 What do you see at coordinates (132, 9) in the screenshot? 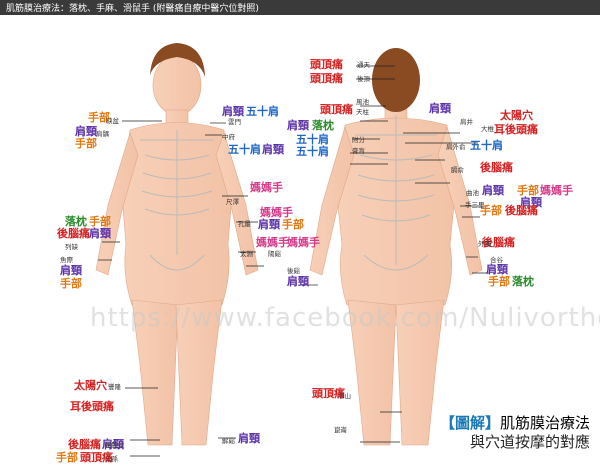
I see `page-title: 肌筋膜治療法：落枕、手麻、滑鼠手 (附醫痛自療中醫穴位對照)` at bounding box center [132, 9].